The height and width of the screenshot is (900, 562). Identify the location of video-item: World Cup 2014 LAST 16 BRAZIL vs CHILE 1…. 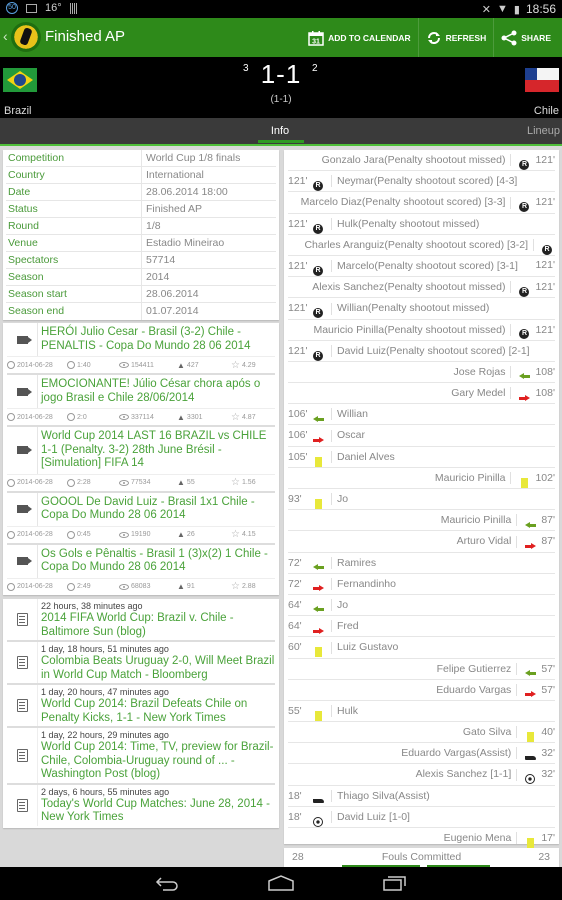
(141, 460).